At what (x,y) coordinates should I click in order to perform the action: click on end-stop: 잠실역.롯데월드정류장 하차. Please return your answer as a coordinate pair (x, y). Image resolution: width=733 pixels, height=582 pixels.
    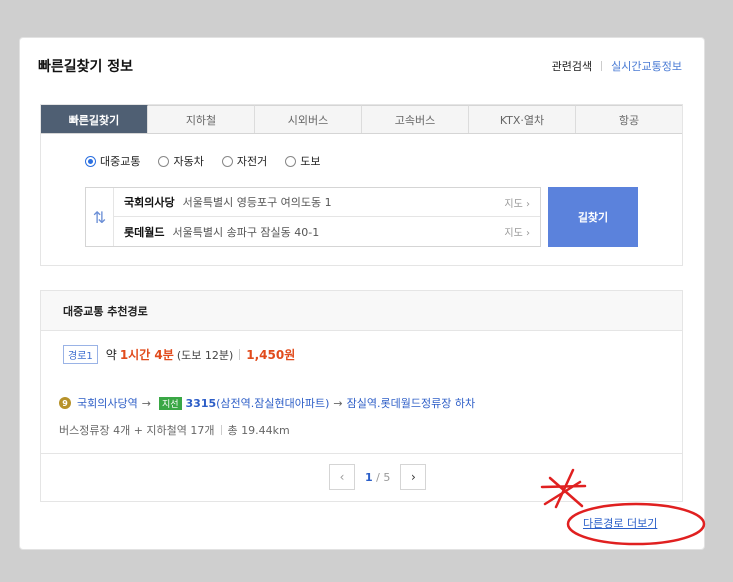
    Looking at the image, I should click on (411, 403).